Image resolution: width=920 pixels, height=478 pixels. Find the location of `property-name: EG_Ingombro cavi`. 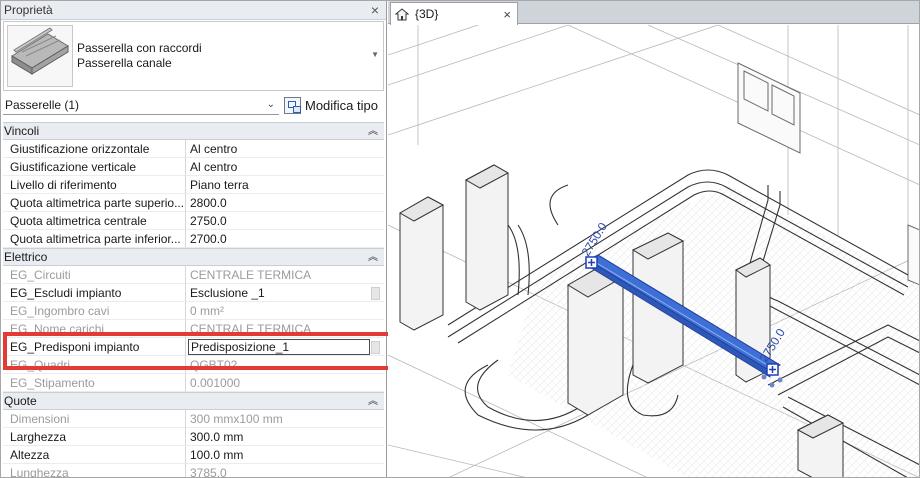

property-name: EG_Ingombro cavi is located at coordinates (94, 311).